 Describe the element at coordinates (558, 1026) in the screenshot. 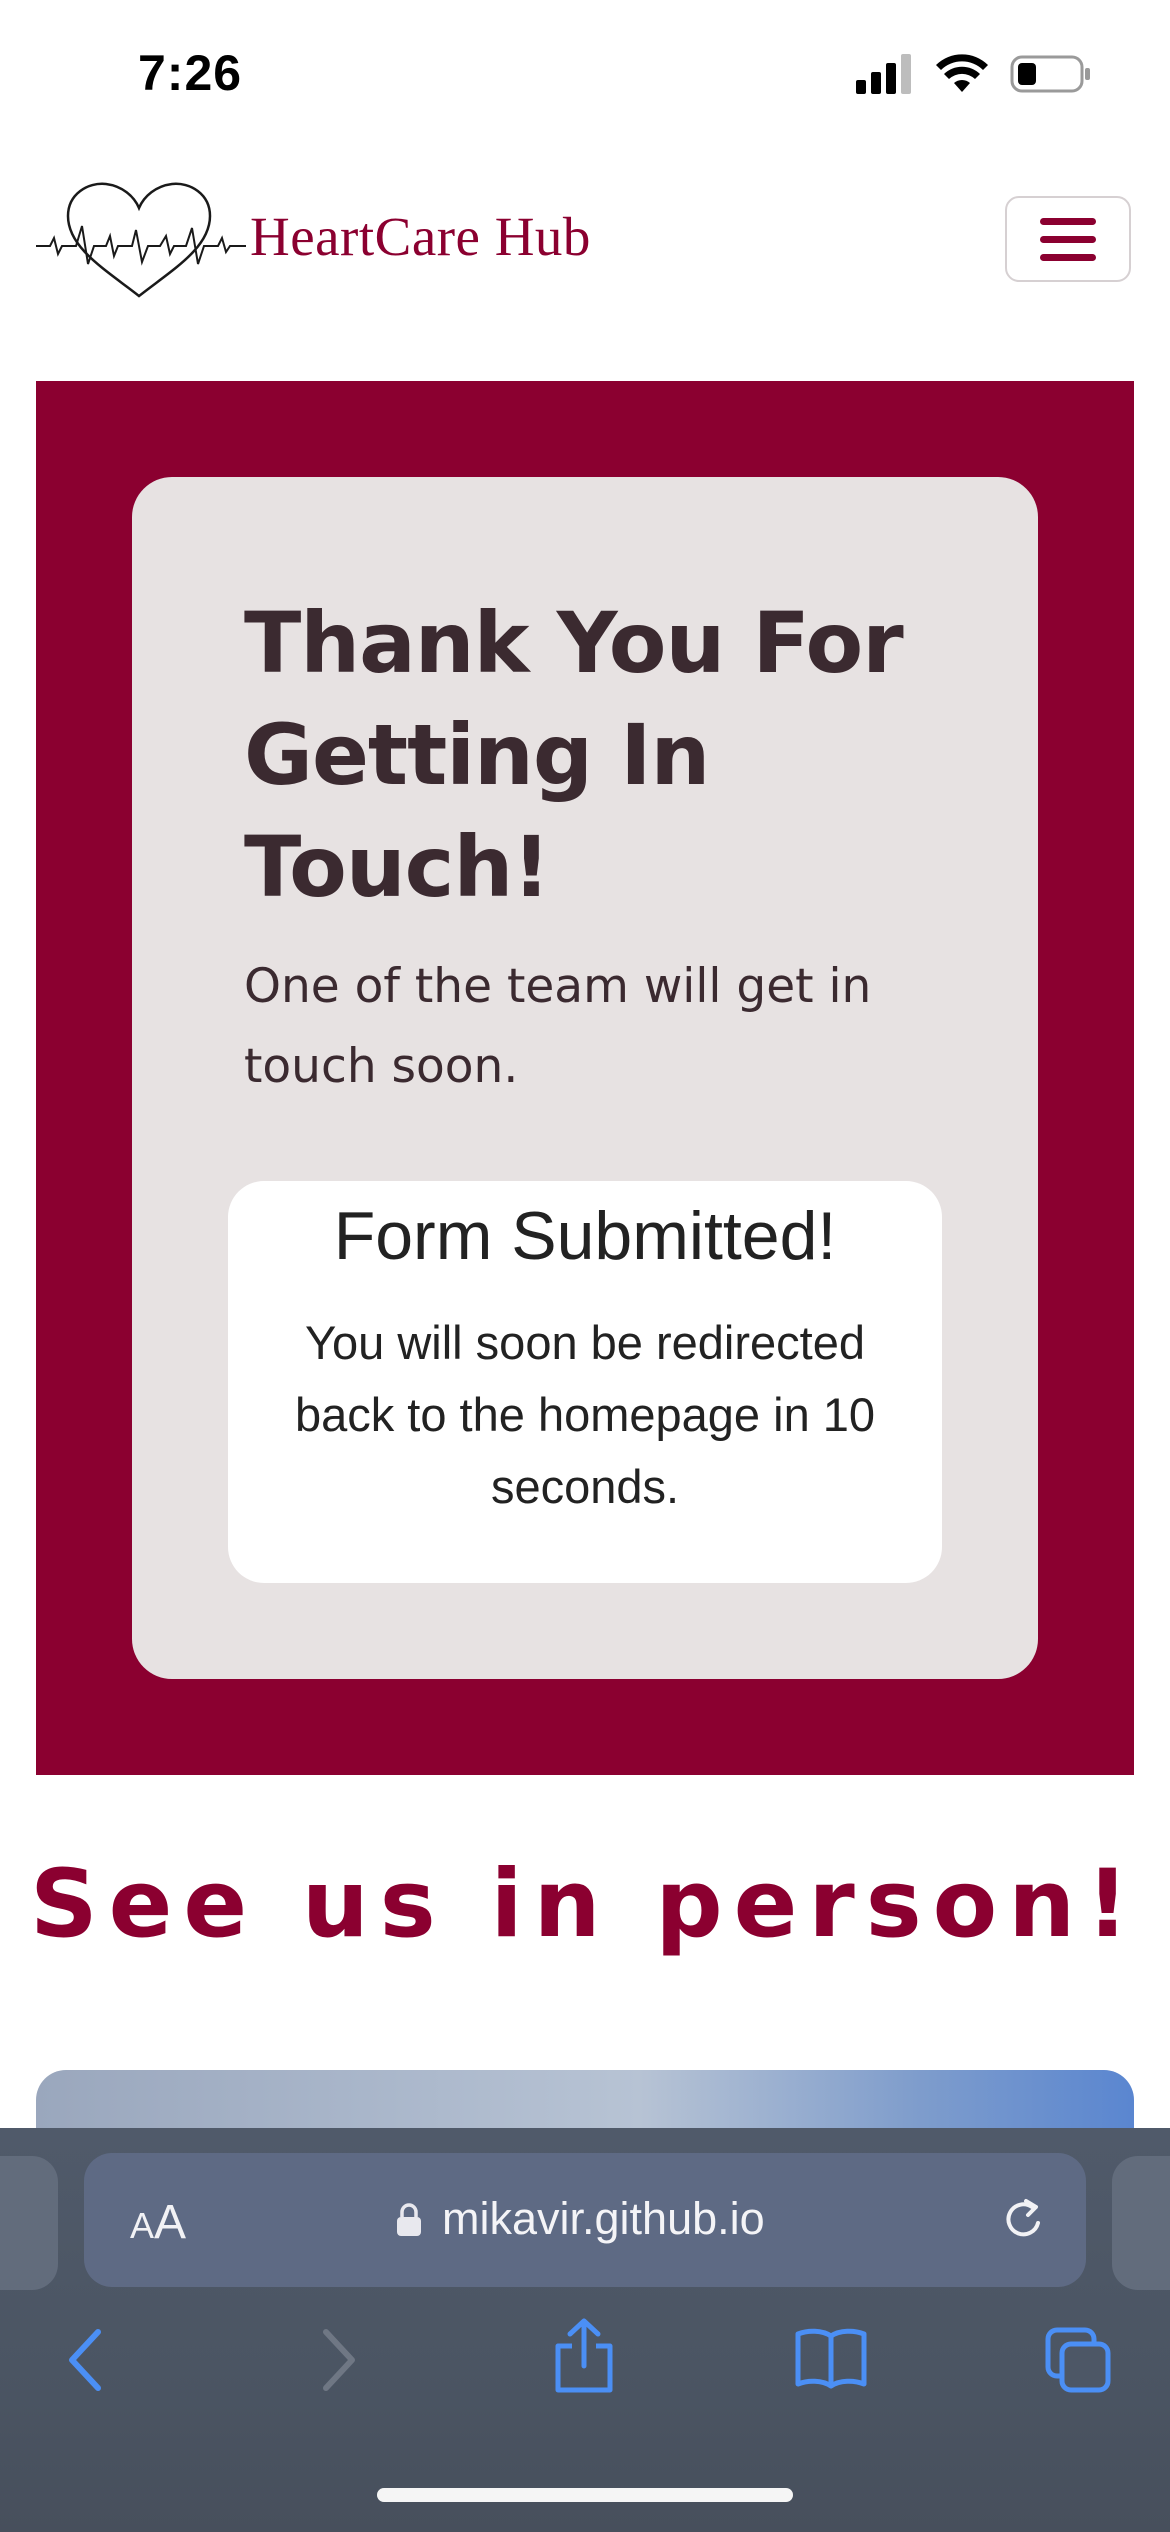

I see `confirmation-text: One of the team will get in touch soon.` at that location.